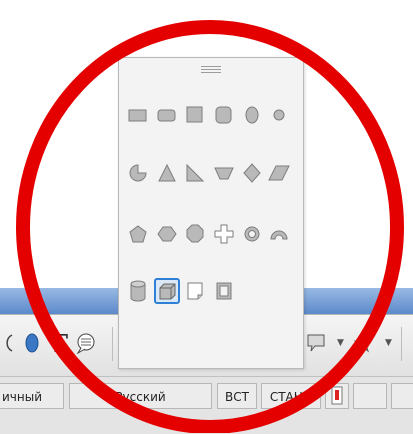  Describe the element at coordinates (224, 173) in the screenshot. I see `trapezoid-icon` at that location.